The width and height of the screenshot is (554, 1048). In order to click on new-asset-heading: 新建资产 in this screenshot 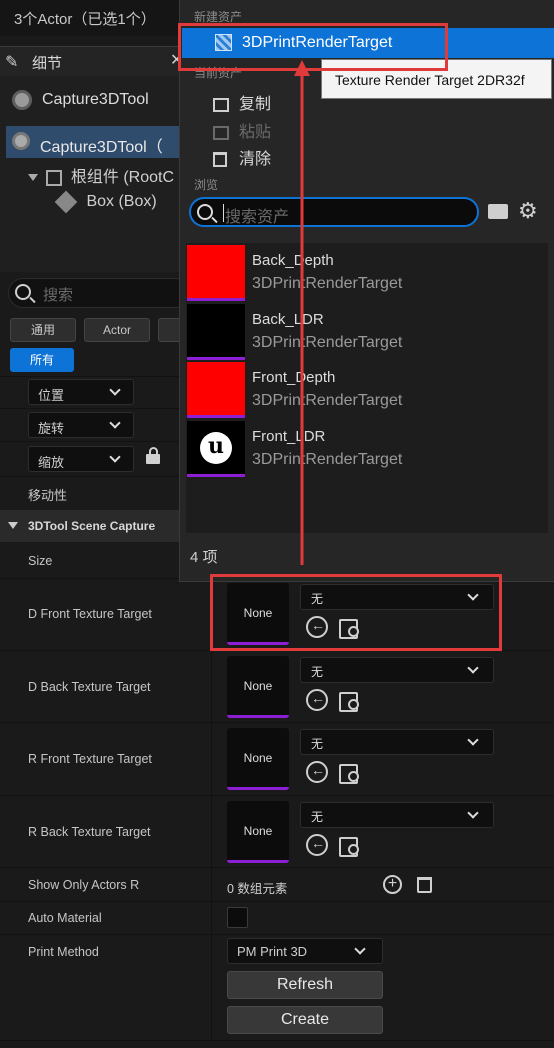, I will do `click(218, 17)`.